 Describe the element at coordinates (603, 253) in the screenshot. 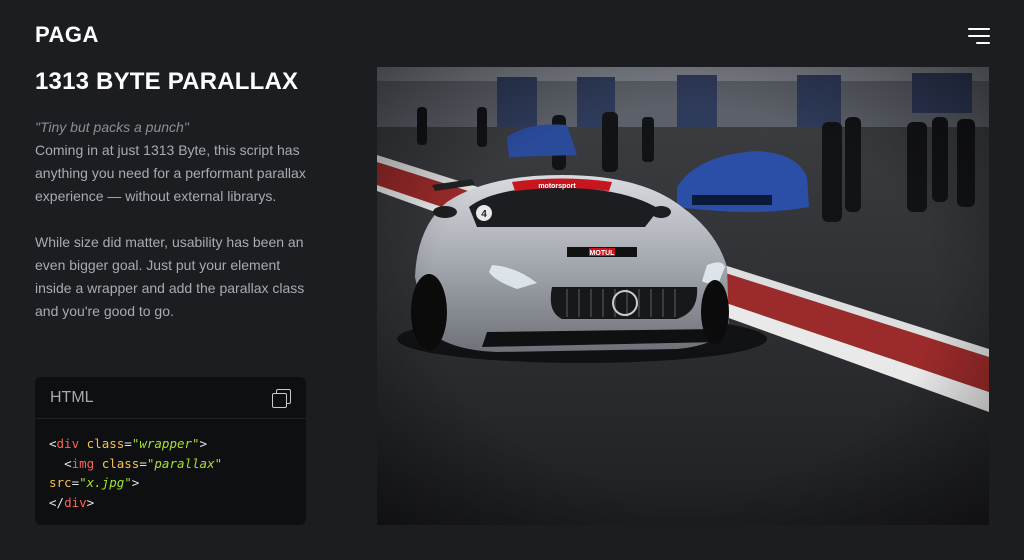

I see `sponsor-text: MOTUL` at that location.